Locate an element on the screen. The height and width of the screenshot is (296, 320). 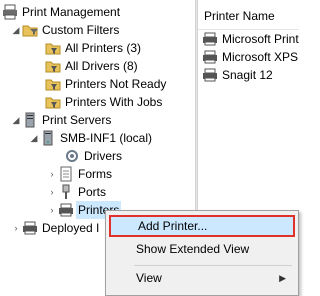
print-servers-icon is located at coordinates (30, 120).